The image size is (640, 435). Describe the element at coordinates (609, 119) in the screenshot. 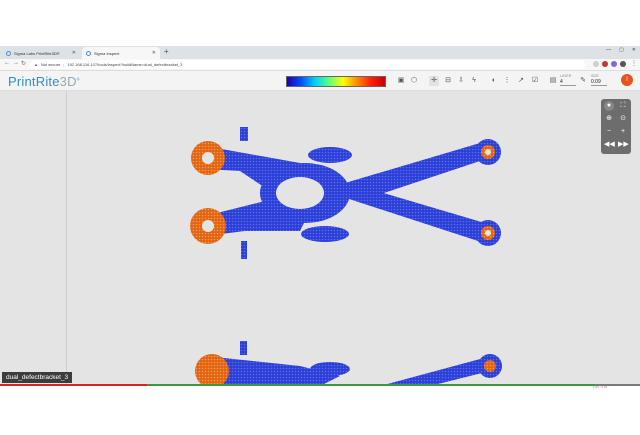

I see `zoom-in-icon: ⊕` at that location.